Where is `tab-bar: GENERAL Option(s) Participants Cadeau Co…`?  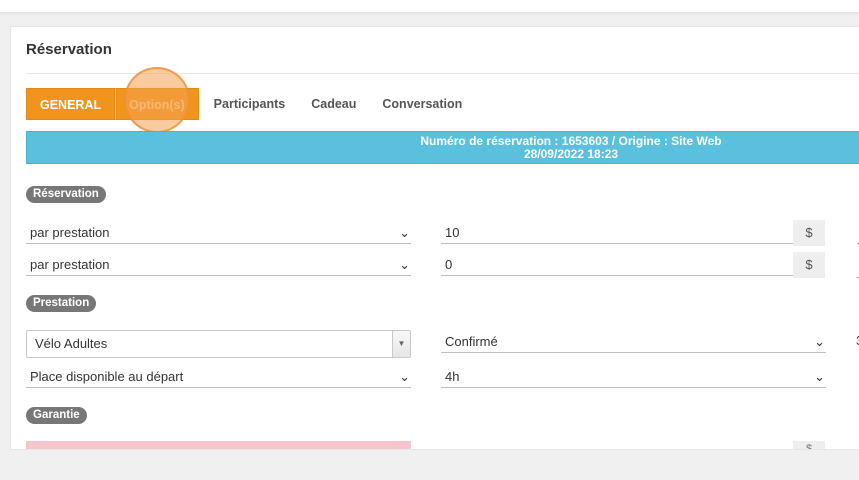 tab-bar: GENERAL Option(s) Participants Cadeau Co… is located at coordinates (250, 104).